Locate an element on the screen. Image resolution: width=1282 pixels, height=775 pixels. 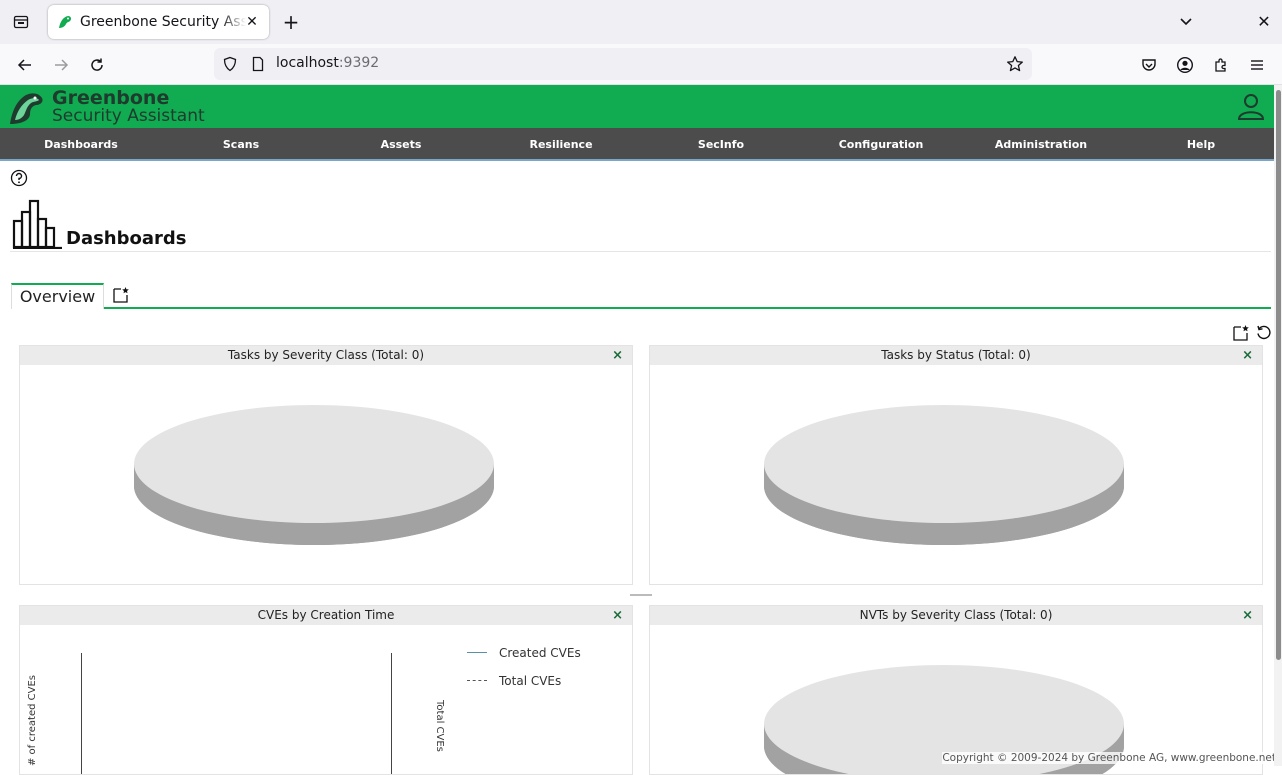
url-text: localhost:9392 is located at coordinates (328, 63).